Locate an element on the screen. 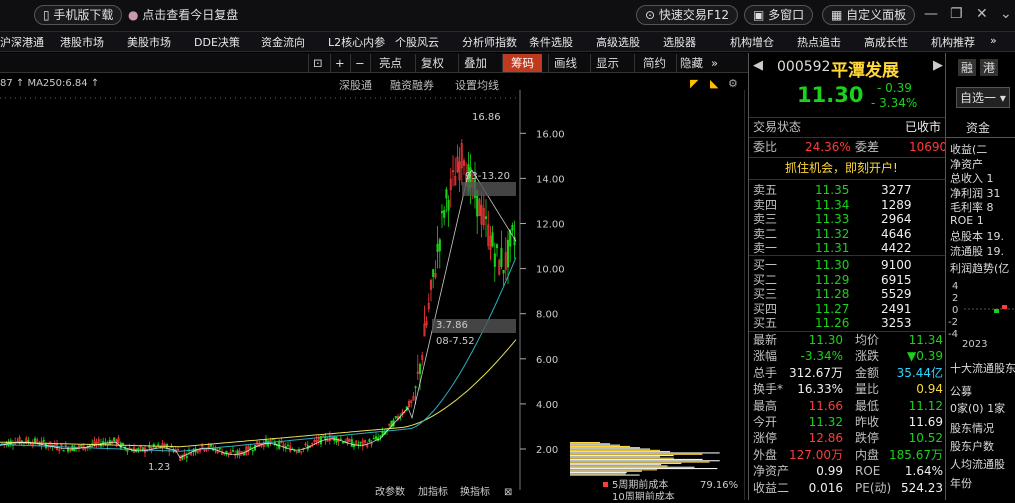 This screenshot has height=503, width=1015. tab-jiazhibiao: 加指标 is located at coordinates (433, 491).